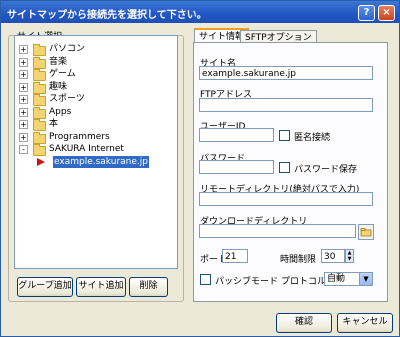 This screenshot has width=400, height=337. What do you see at coordinates (107, 15) in the screenshot?
I see `window-title: サイトマップから接続先を選択して下さい。` at bounding box center [107, 15].